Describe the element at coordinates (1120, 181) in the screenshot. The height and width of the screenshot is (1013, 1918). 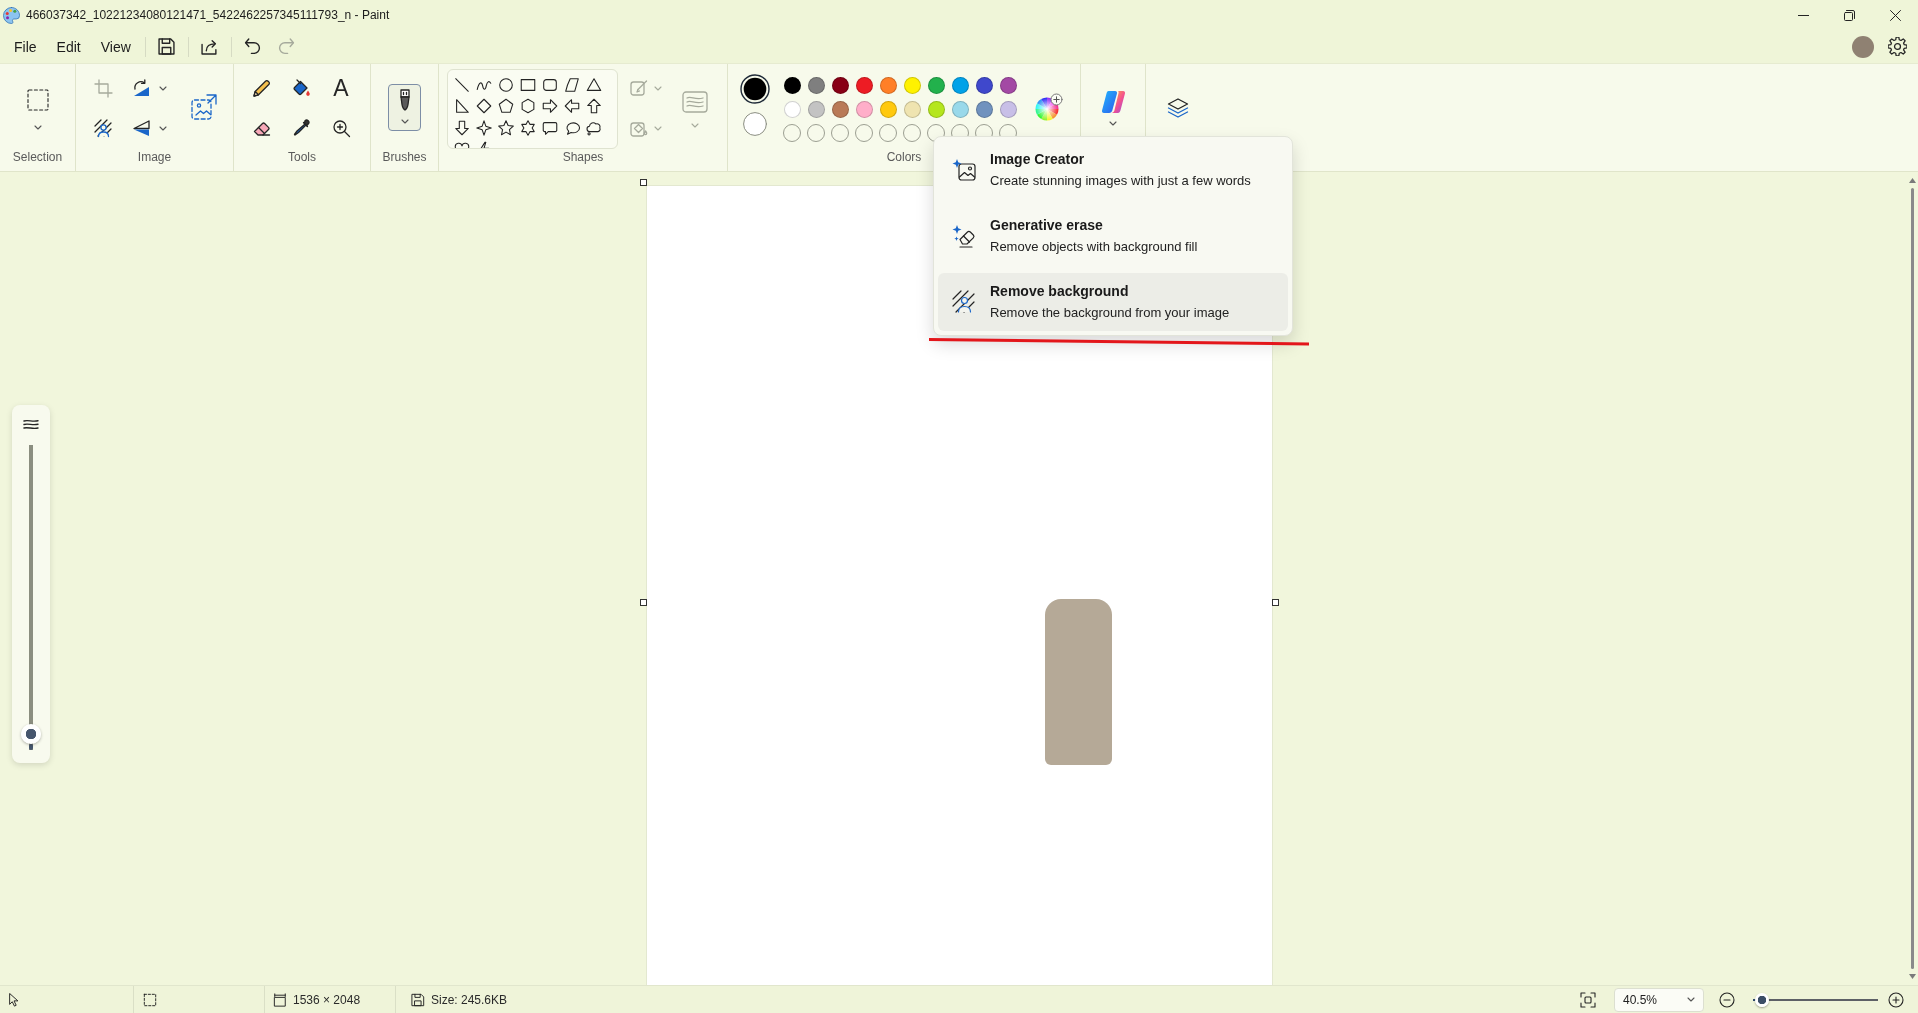
I see `menu-item-description: Create stunning images with just a few words` at that location.